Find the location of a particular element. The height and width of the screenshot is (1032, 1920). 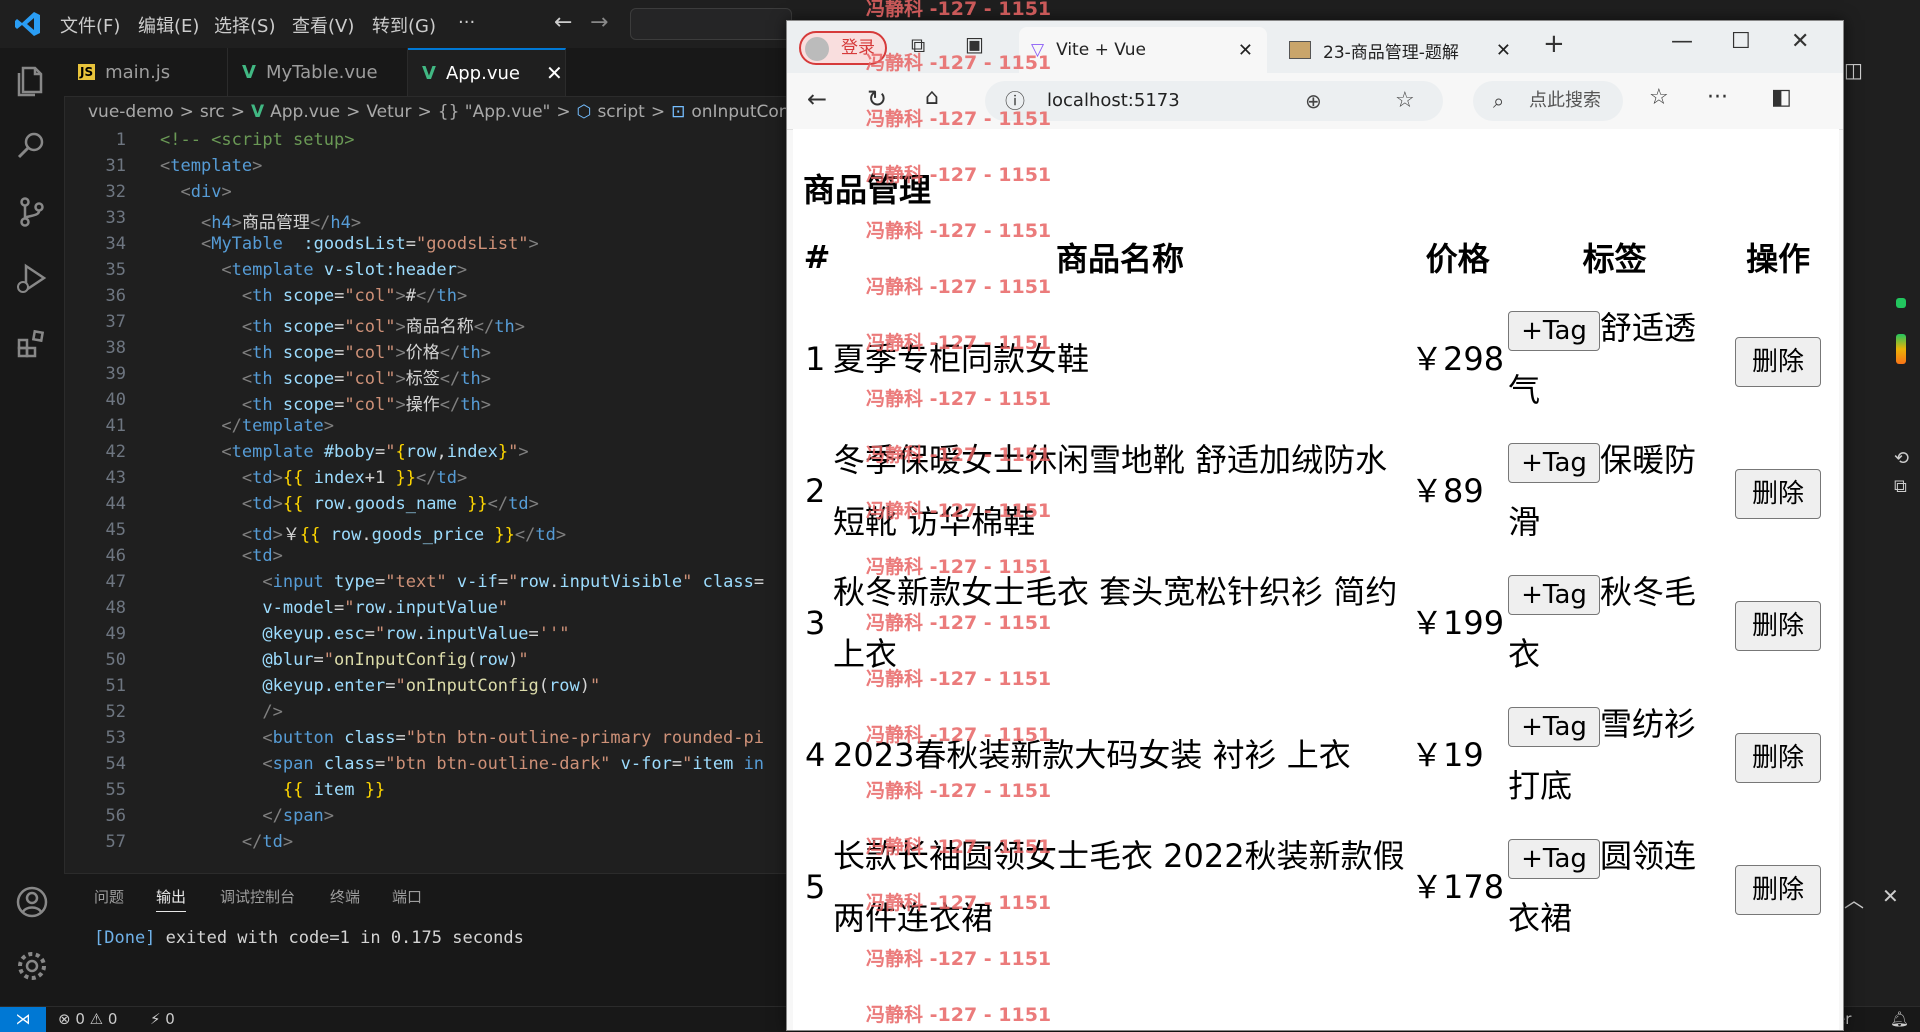

breadcrumb-item: onInputConfig is located at coordinates (740, 112).